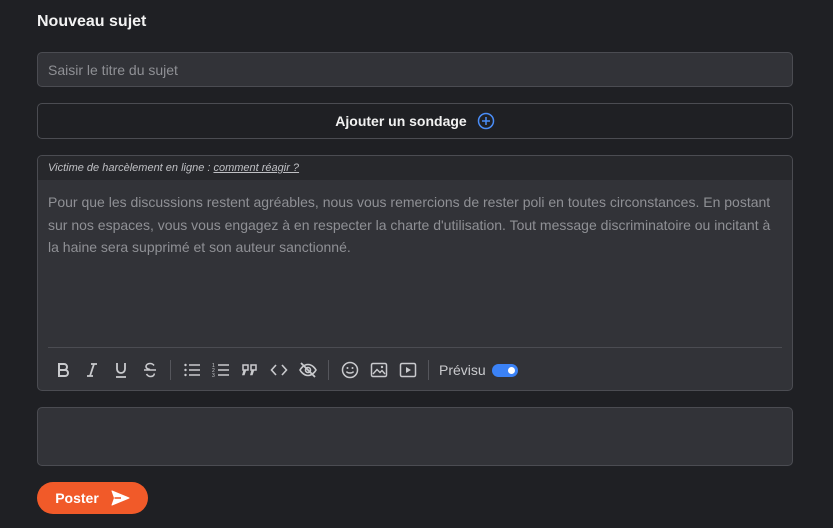  I want to click on formatting-toolbar: 123 Prévisu, so click(415, 368).